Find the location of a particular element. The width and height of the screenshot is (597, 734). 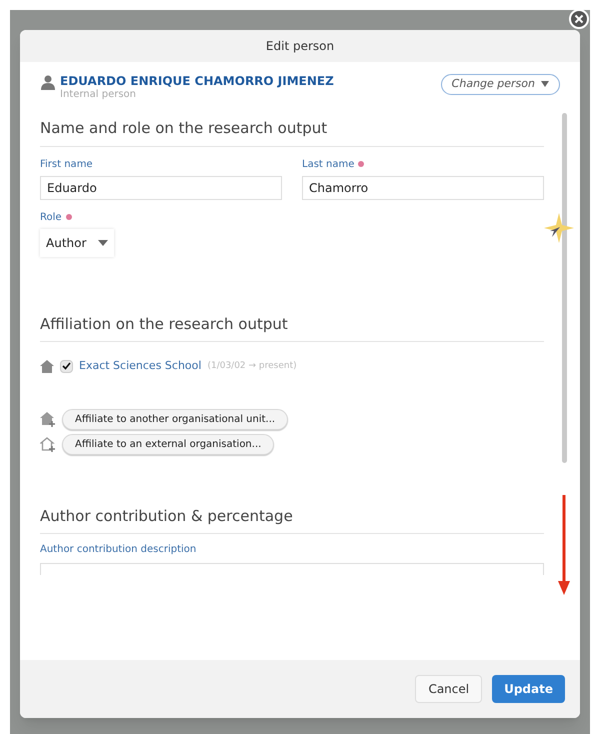

cursor-sparkle-icon is located at coordinates (559, 228).